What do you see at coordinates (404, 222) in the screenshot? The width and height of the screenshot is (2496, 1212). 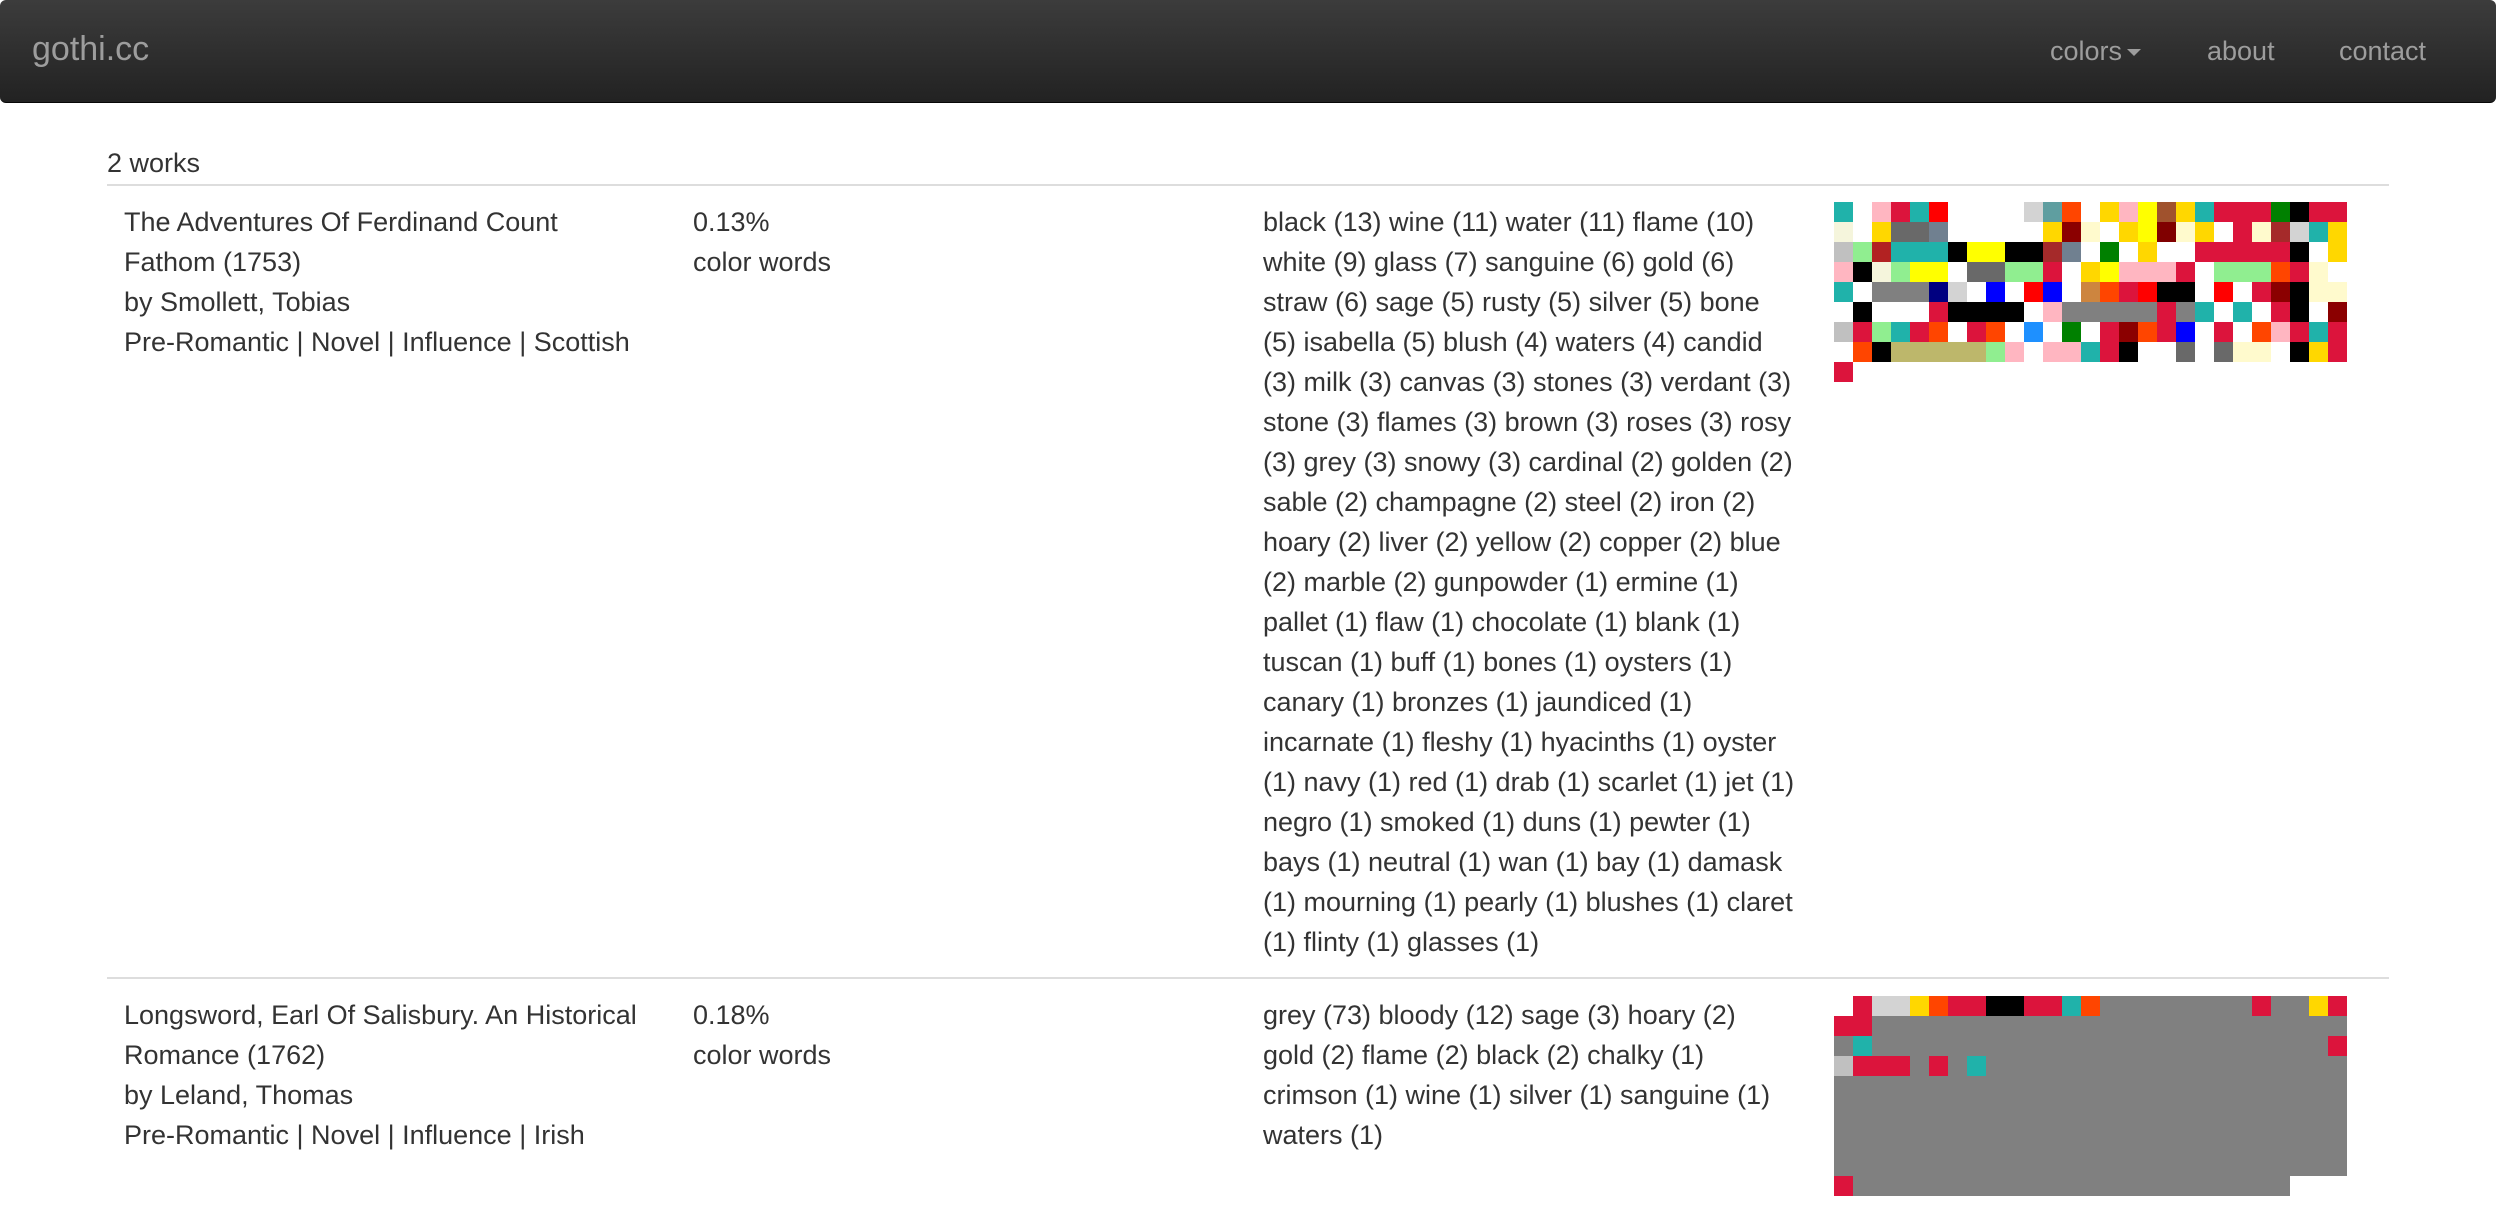 I see `work-title-line: The Adventures Of Ferdinand Count` at bounding box center [404, 222].